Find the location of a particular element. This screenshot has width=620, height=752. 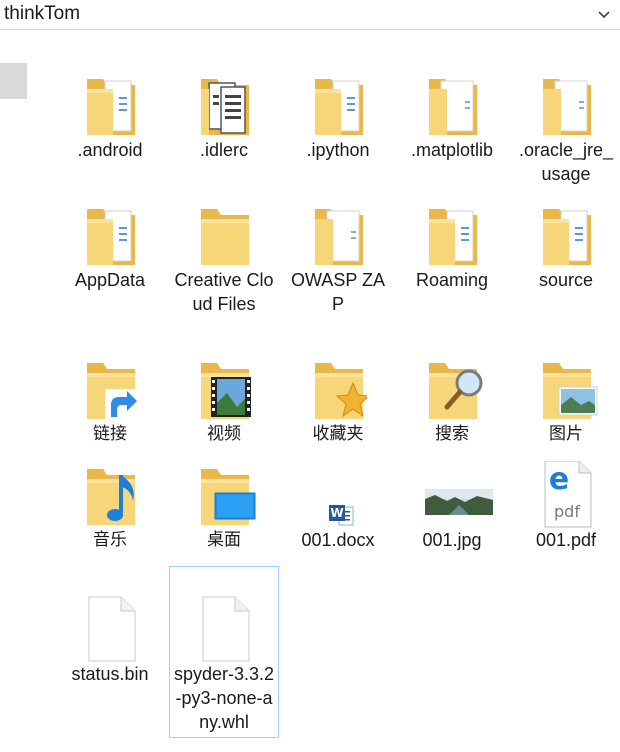

file-item: AppData is located at coordinates (110, 247).